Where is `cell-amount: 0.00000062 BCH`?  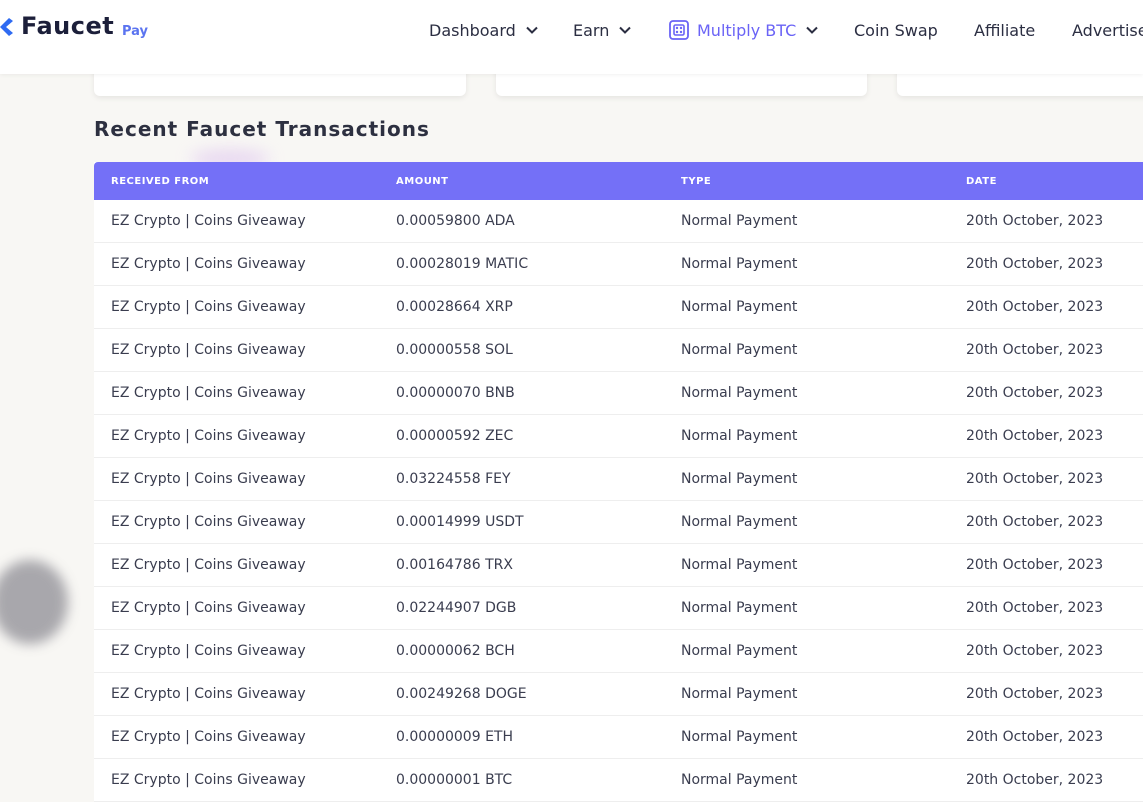 cell-amount: 0.00000062 BCH is located at coordinates (455, 651).